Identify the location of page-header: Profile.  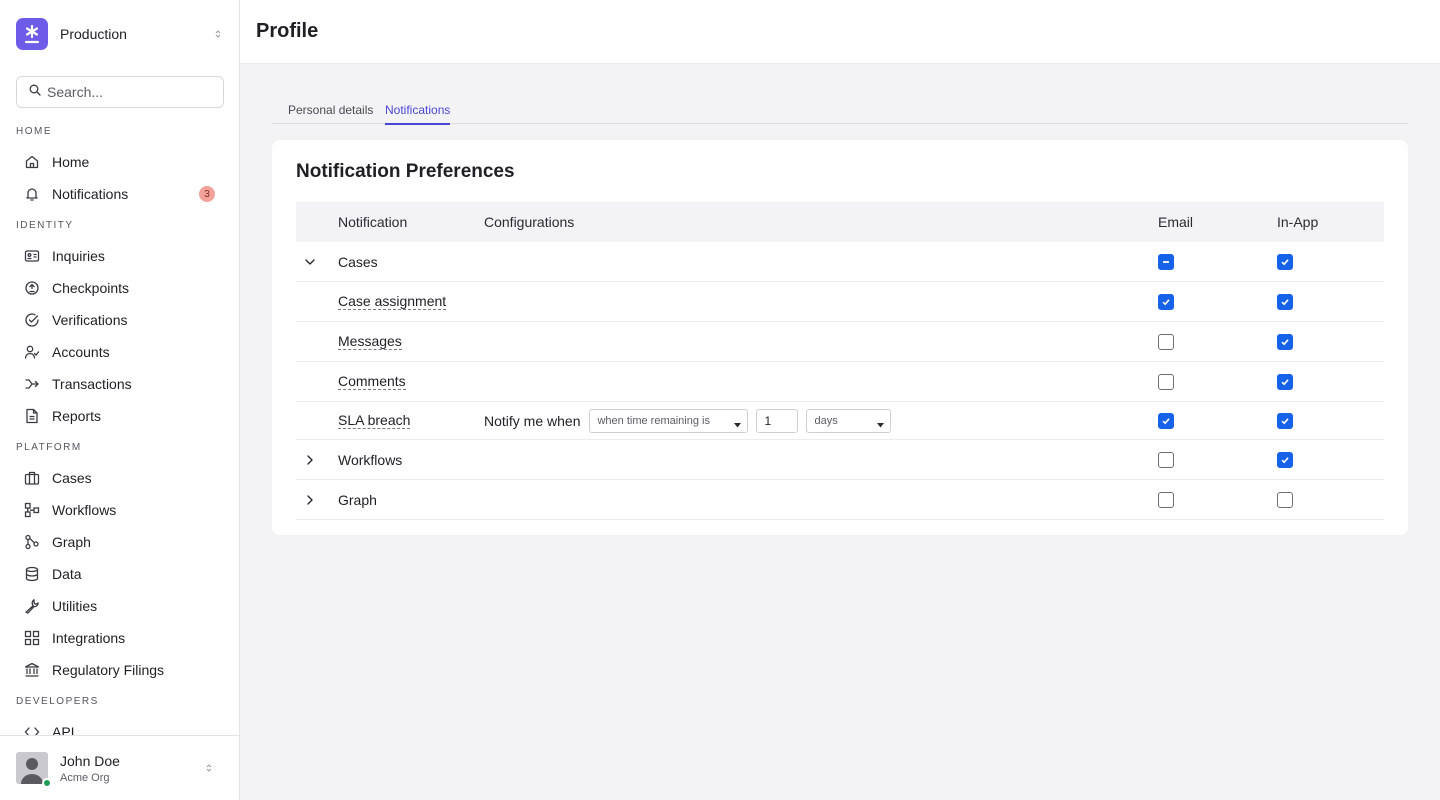
(840, 32).